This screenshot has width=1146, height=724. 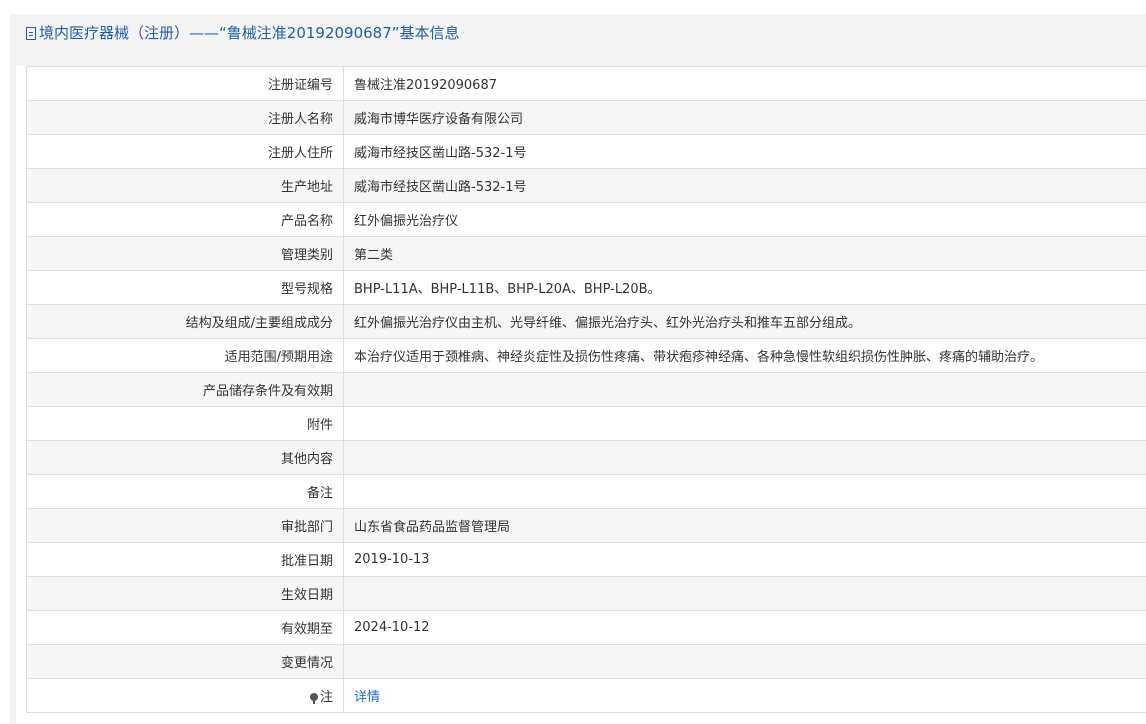 What do you see at coordinates (185, 525) in the screenshot?
I see `row-label-approval-department: 审批部门` at bounding box center [185, 525].